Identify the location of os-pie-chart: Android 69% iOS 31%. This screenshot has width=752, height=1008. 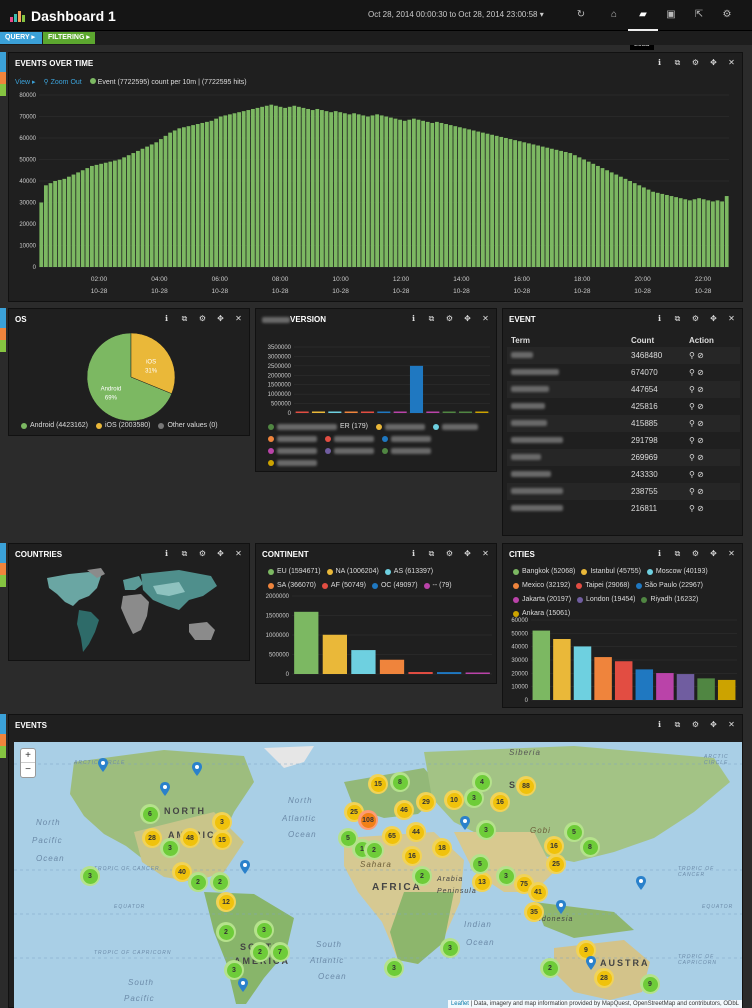
(131, 377).